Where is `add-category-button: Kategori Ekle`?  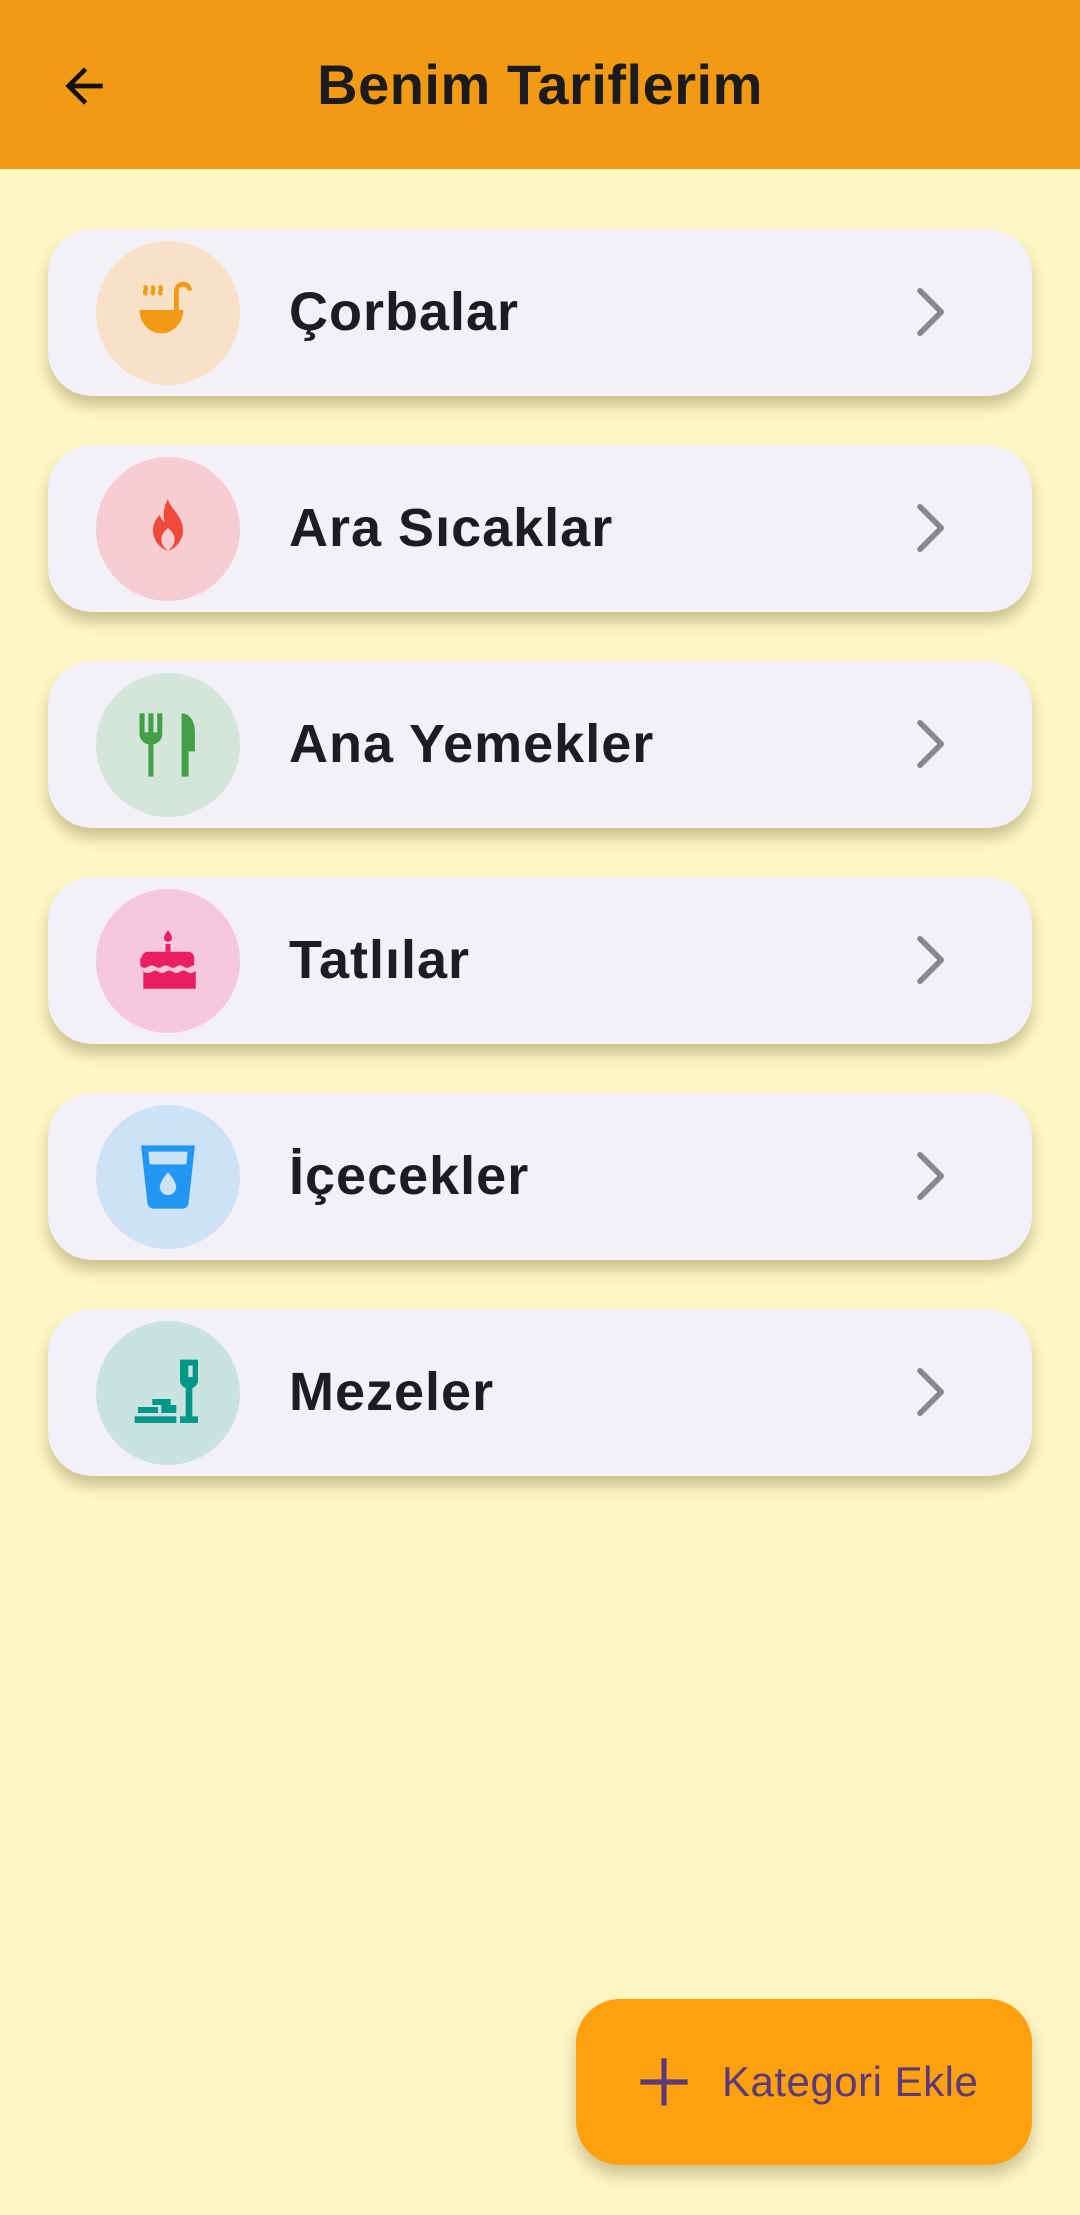 add-category-button: Kategori Ekle is located at coordinates (804, 2082).